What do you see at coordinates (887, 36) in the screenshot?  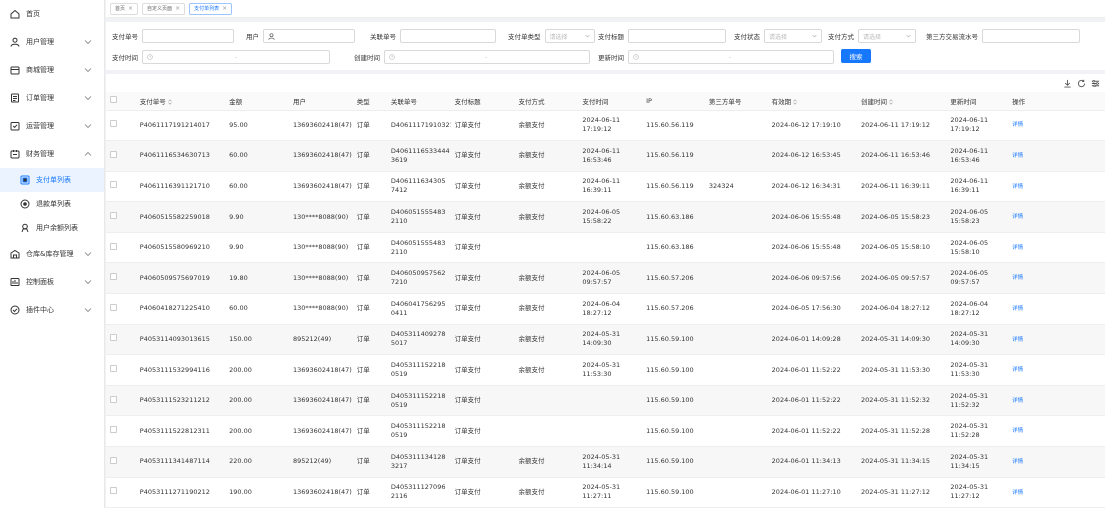 I see `pay-method-select: 请选择` at bounding box center [887, 36].